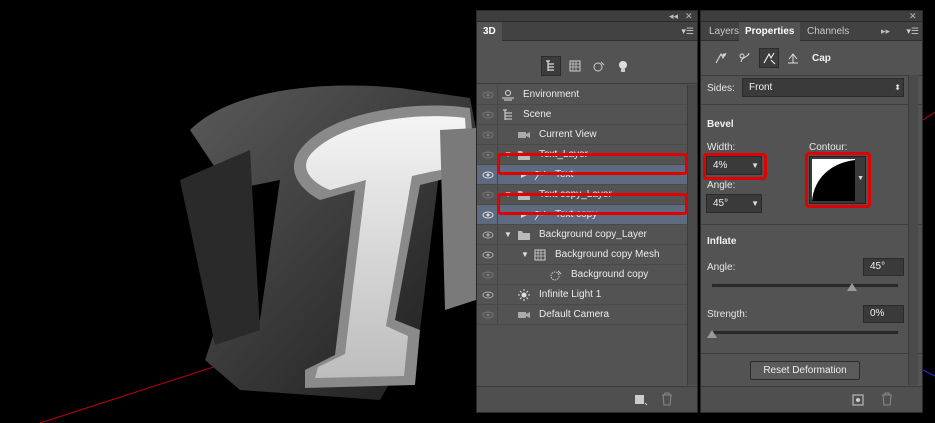 This screenshot has height=423, width=935. I want to click on filter-light-icon, so click(623, 66).